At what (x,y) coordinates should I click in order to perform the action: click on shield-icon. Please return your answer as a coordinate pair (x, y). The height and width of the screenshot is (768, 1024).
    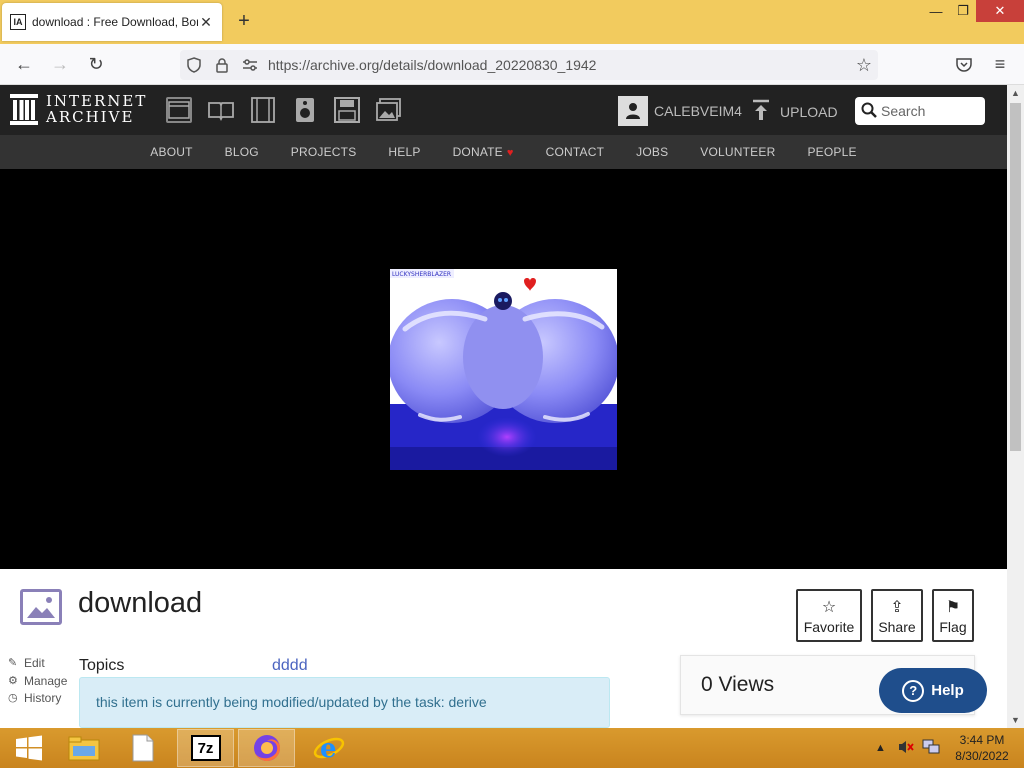
    Looking at the image, I should click on (194, 65).